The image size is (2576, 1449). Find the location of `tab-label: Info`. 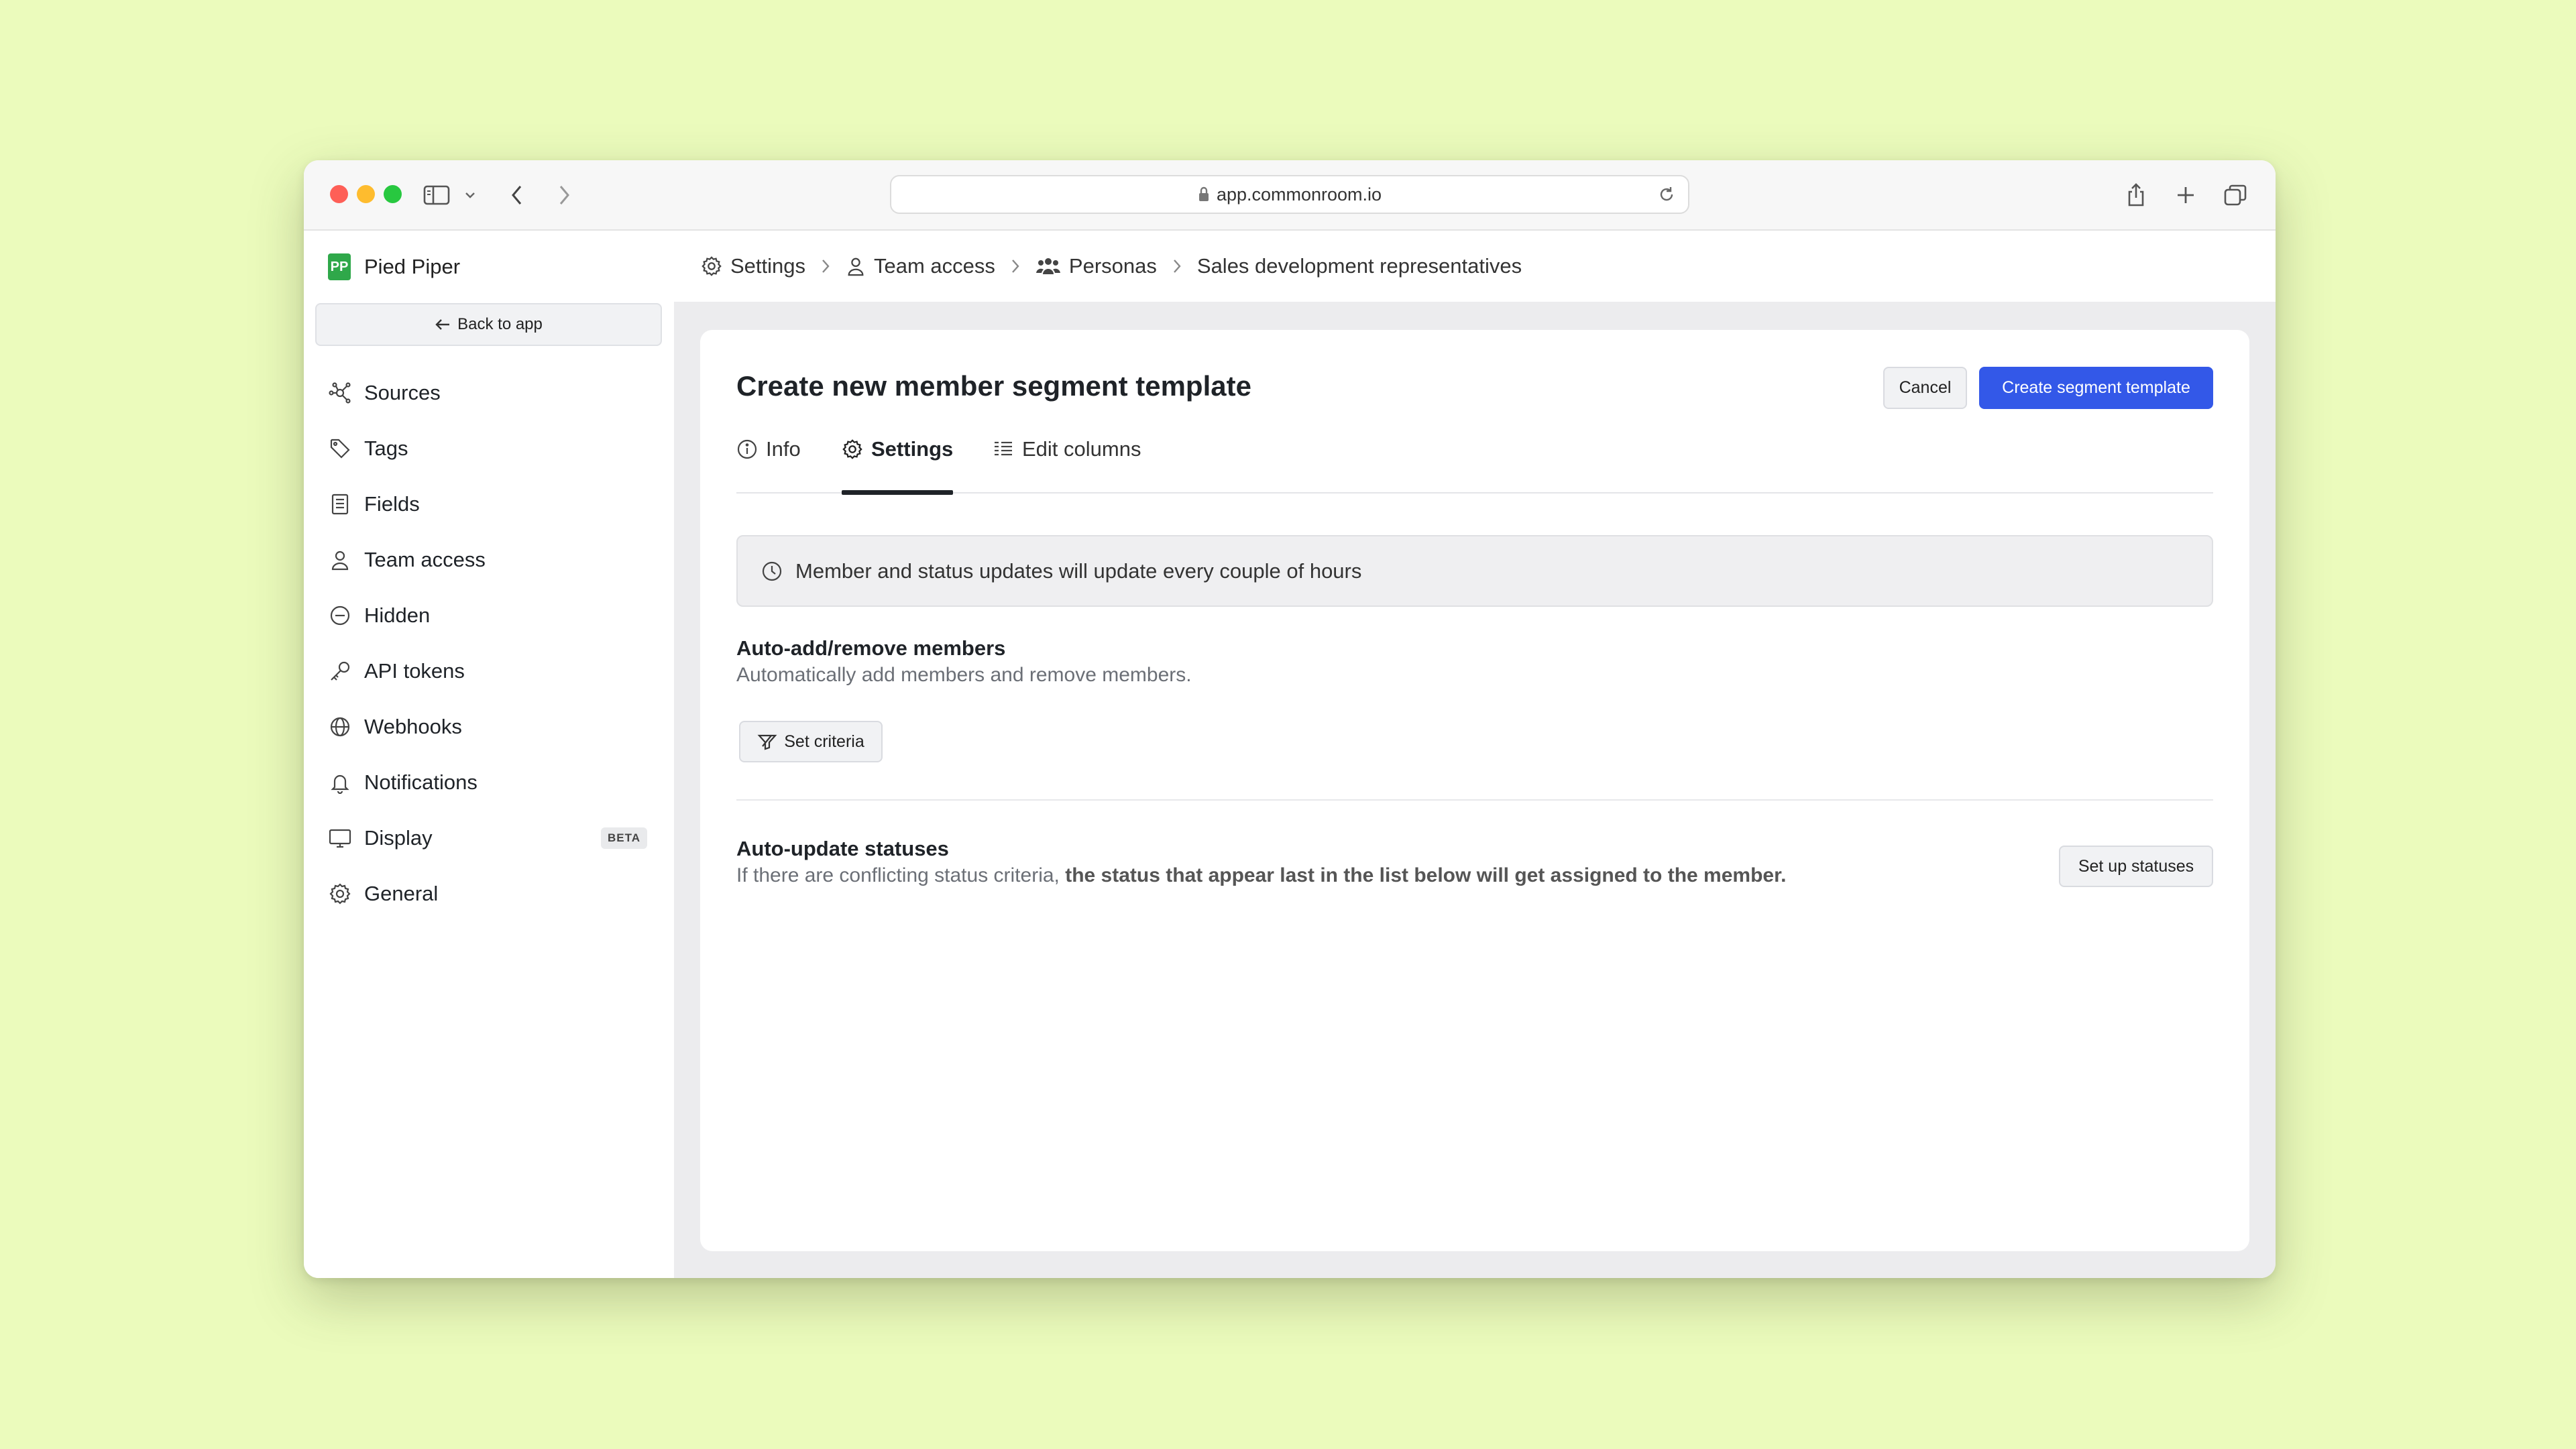

tab-label: Info is located at coordinates (783, 449).